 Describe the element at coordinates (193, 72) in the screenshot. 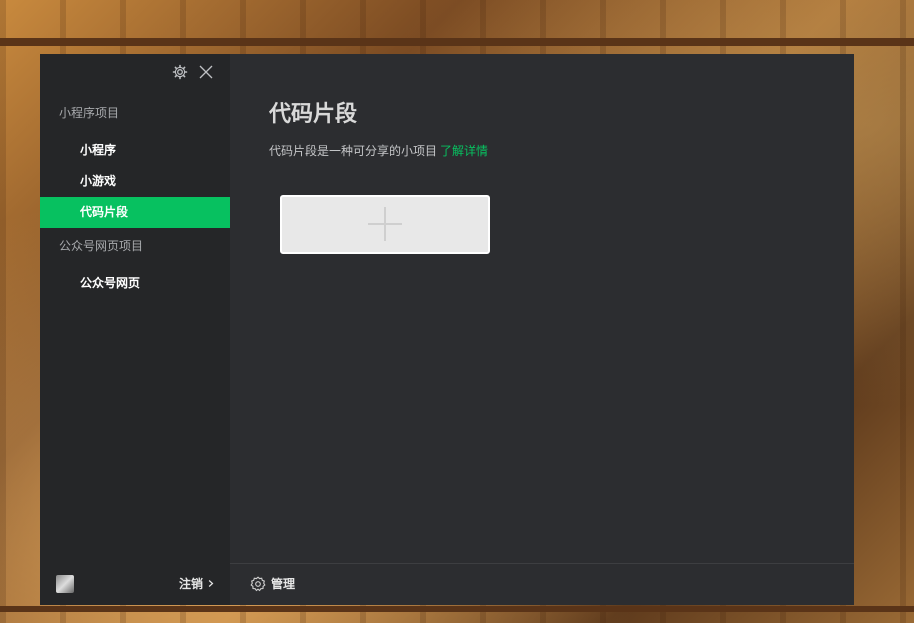

I see `window-controls` at that location.